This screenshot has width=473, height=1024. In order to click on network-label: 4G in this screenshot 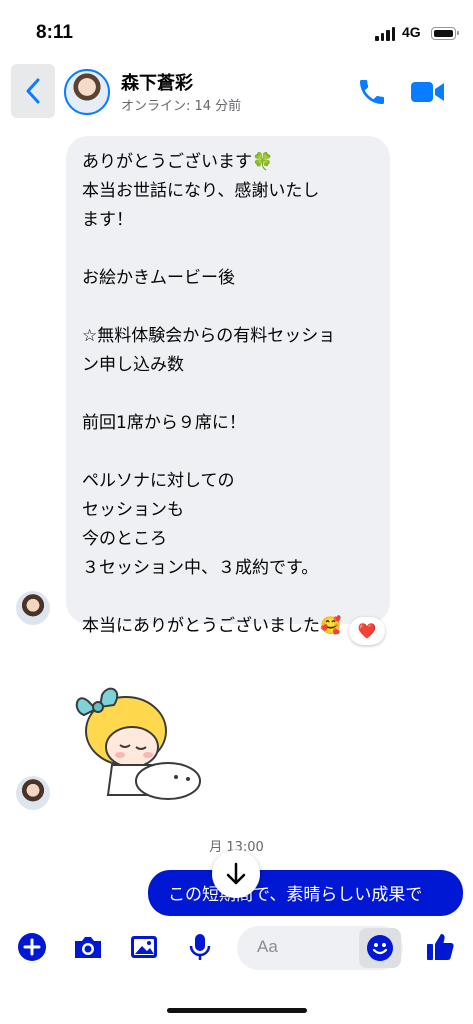, I will do `click(411, 32)`.